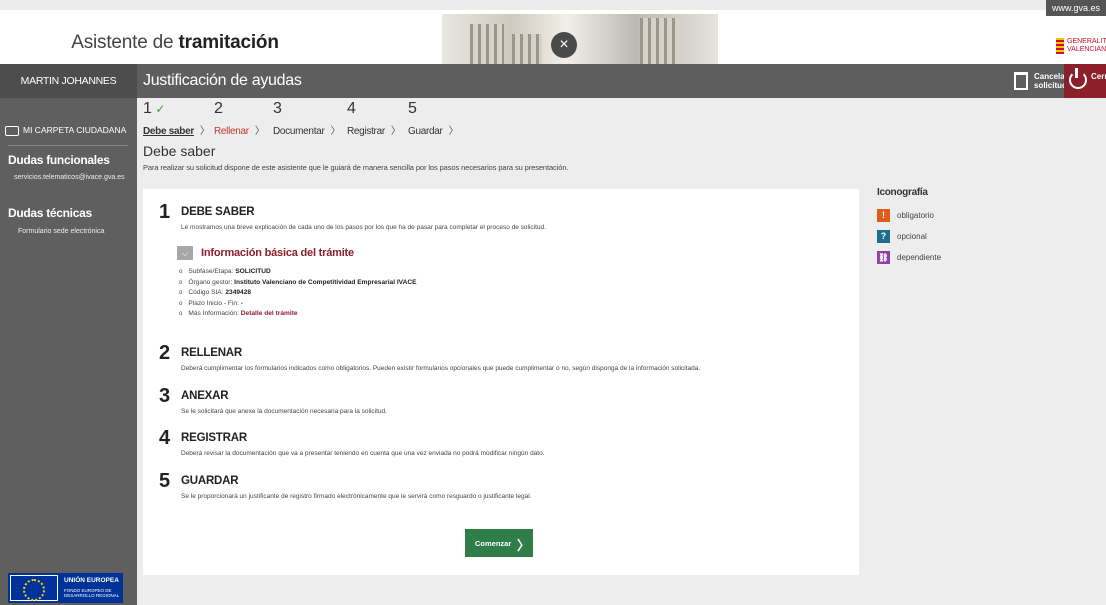 This screenshot has width=1106, height=605. Describe the element at coordinates (915, 215) in the screenshot. I see `legend-label: obligatorio` at that location.